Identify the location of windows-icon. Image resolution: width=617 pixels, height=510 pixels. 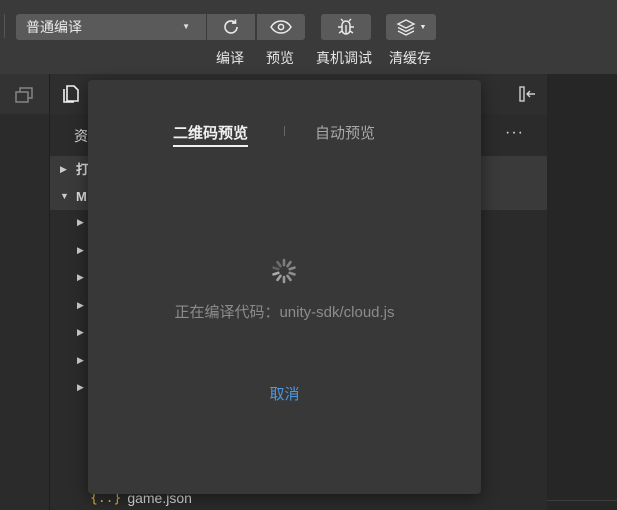
(24, 95).